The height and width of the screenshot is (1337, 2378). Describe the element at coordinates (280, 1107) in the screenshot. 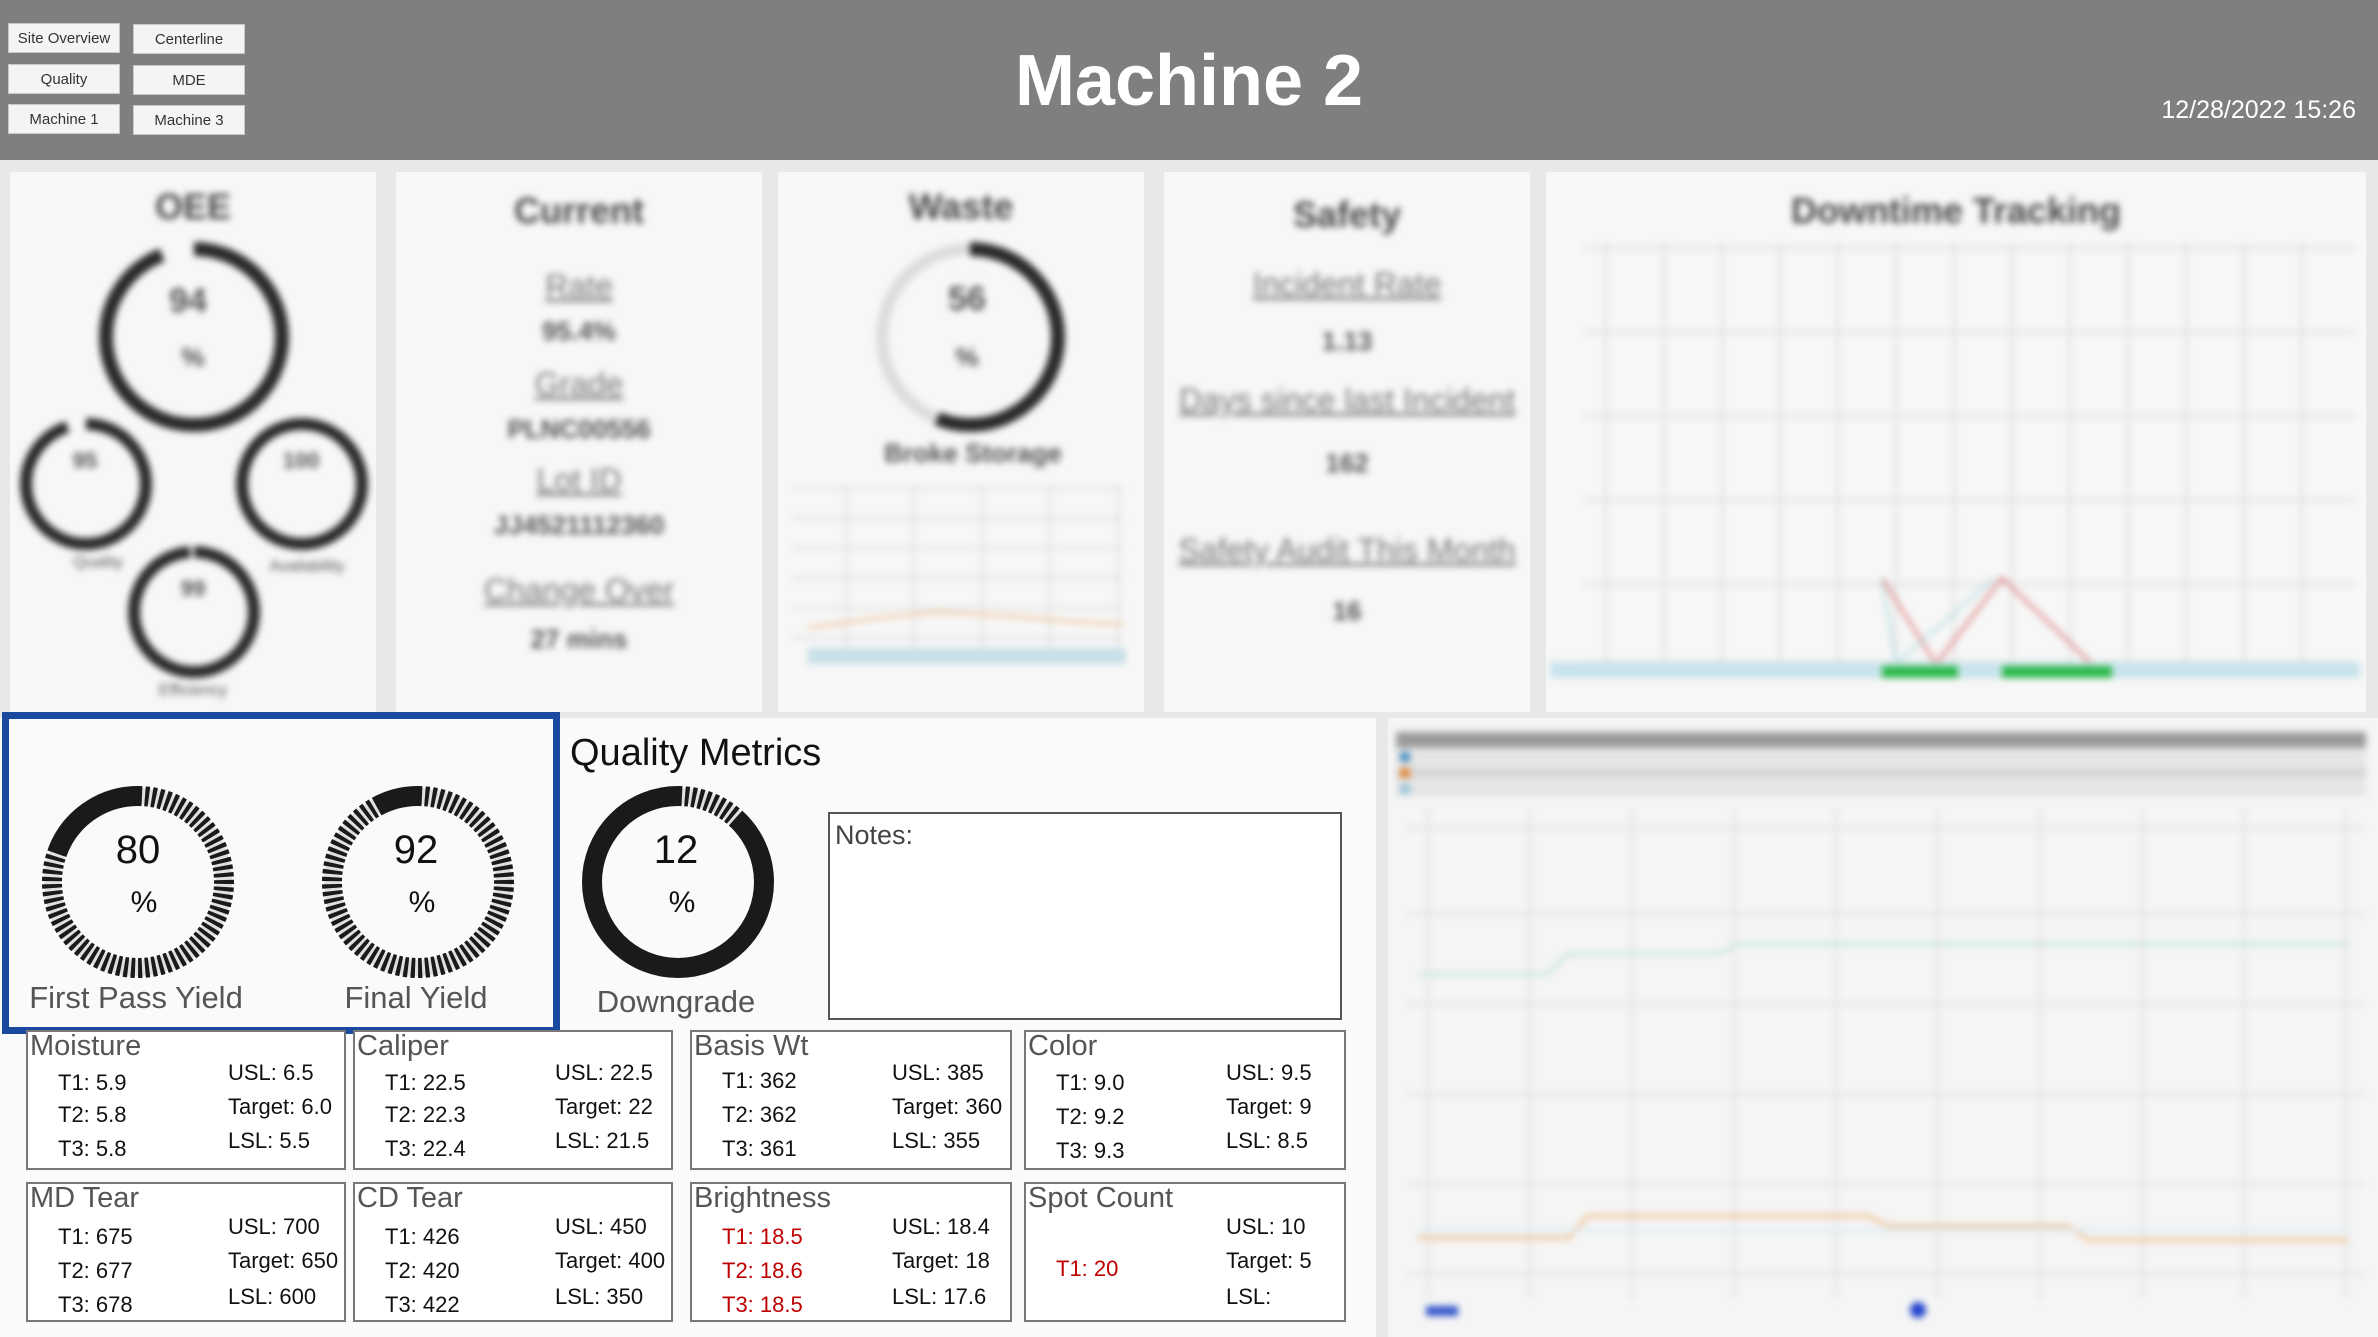

I see `metric-target: Target: 6.0` at that location.